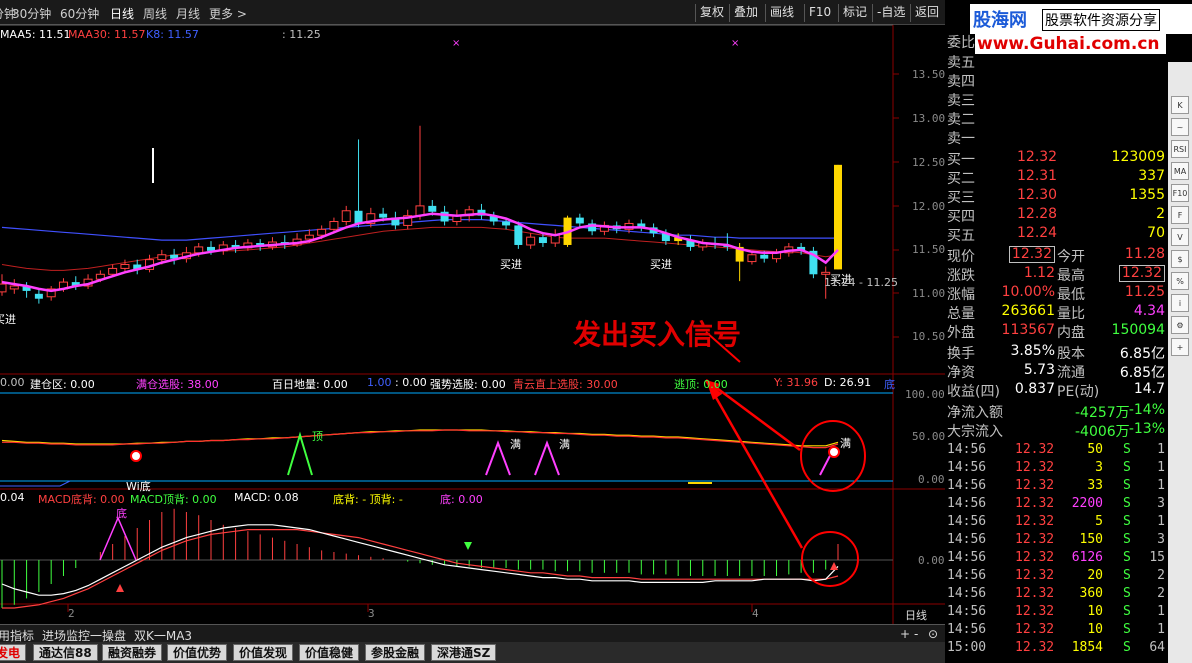 This screenshot has width=1192, height=663. Describe the element at coordinates (173, 499) in the screenshot. I see `macd-legend-2: MACD顶背: 0.00` at that location.